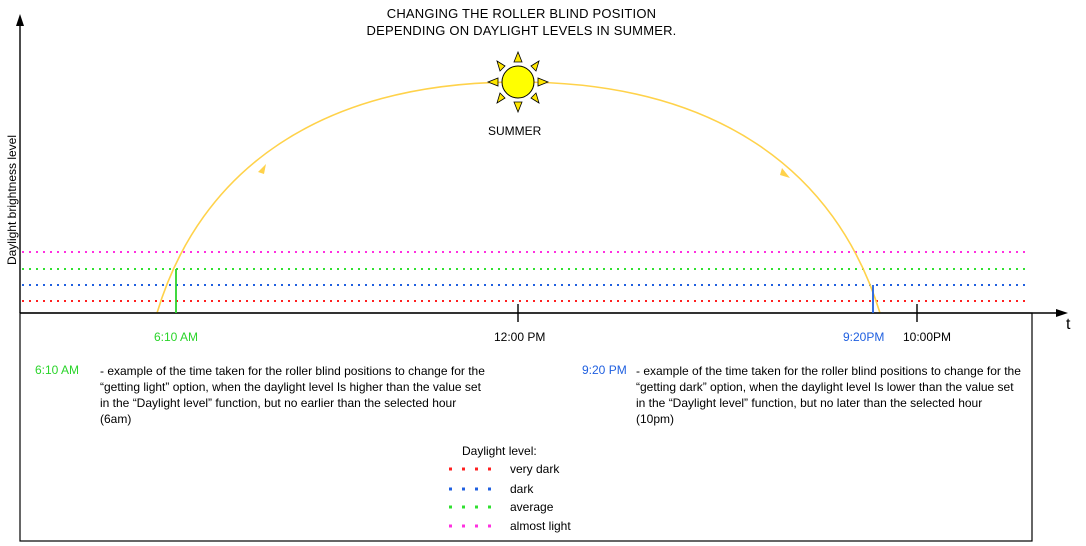 This screenshot has height=546, width=1086. I want to click on y-axis-label: Daylight brightness level, so click(12, 200).